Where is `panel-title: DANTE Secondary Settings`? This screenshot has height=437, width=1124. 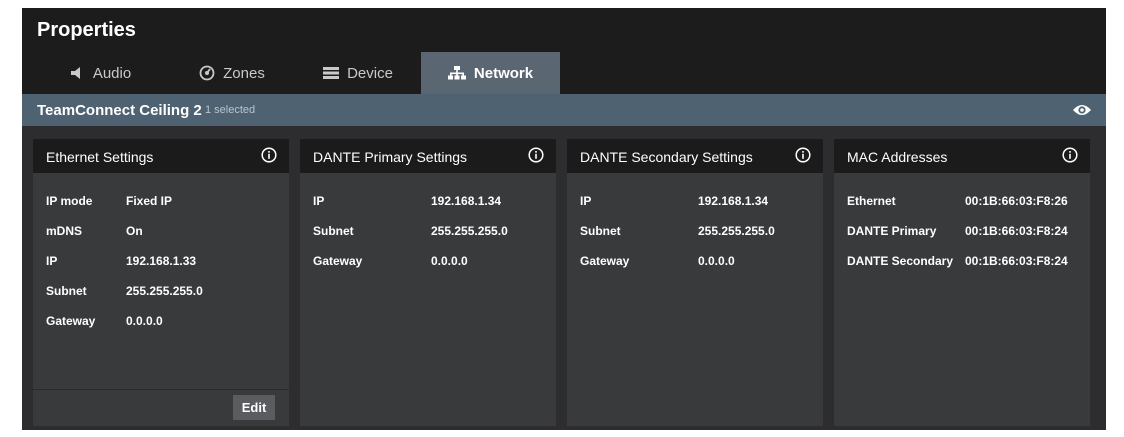
panel-title: DANTE Secondary Settings is located at coordinates (666, 157).